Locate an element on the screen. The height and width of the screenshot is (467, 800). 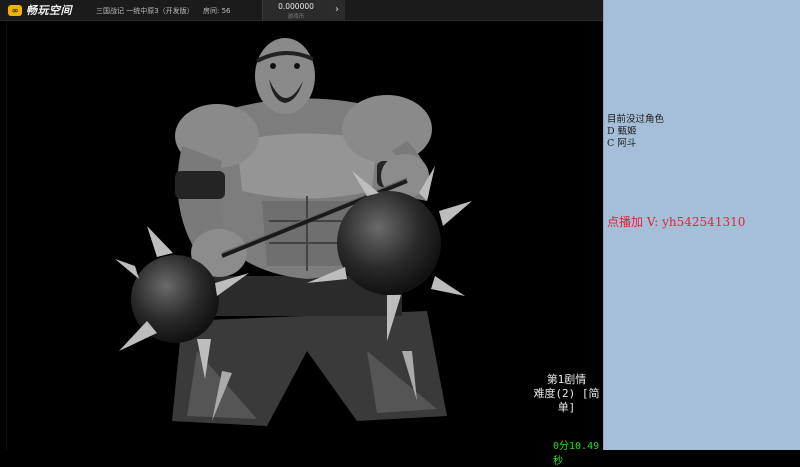
role-list: 目前没过角色 D 甄姬 C 阿斗 is located at coordinates (635, 132).